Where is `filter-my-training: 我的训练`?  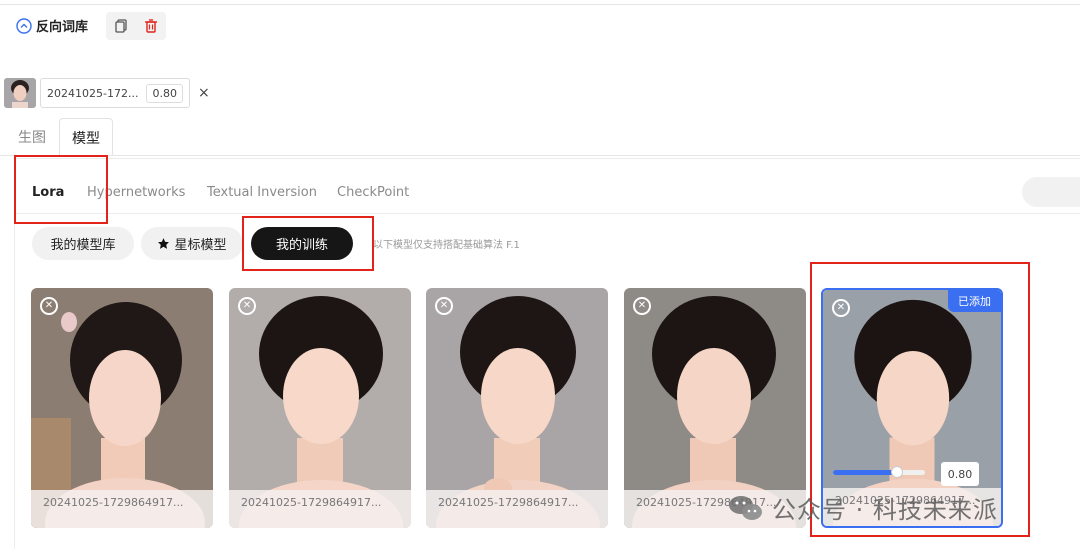
filter-my-training: 我的训练 is located at coordinates (302, 243).